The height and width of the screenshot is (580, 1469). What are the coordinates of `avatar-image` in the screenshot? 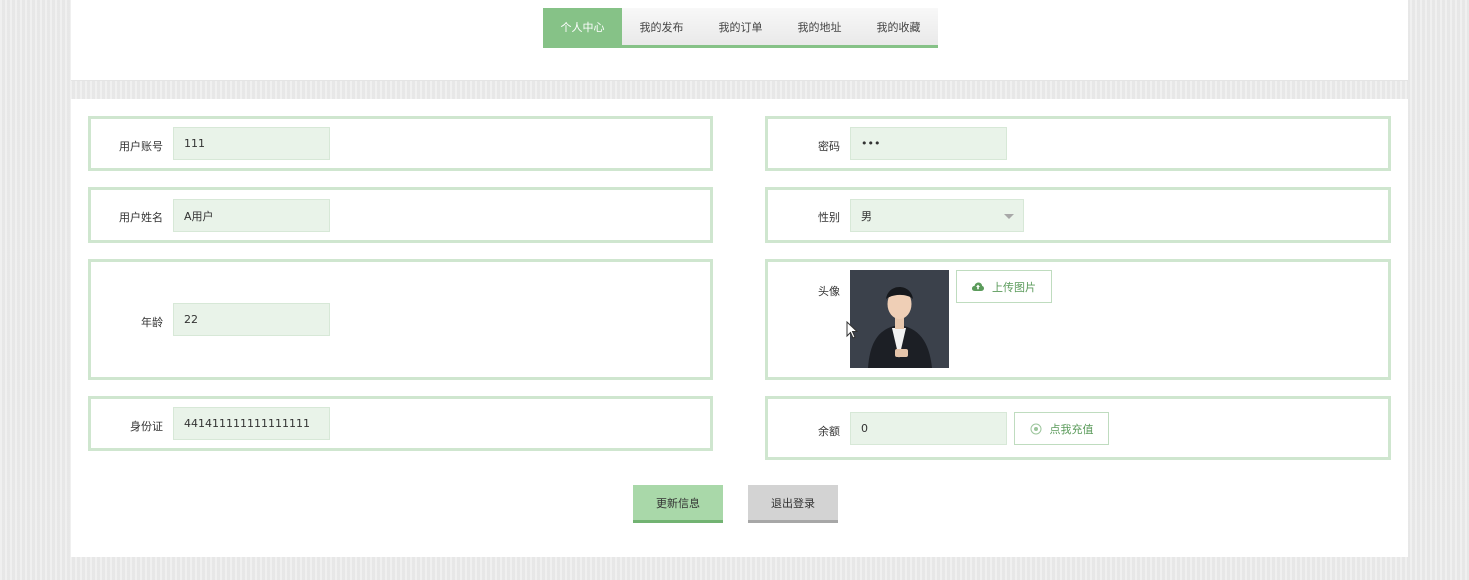 It's located at (899, 319).